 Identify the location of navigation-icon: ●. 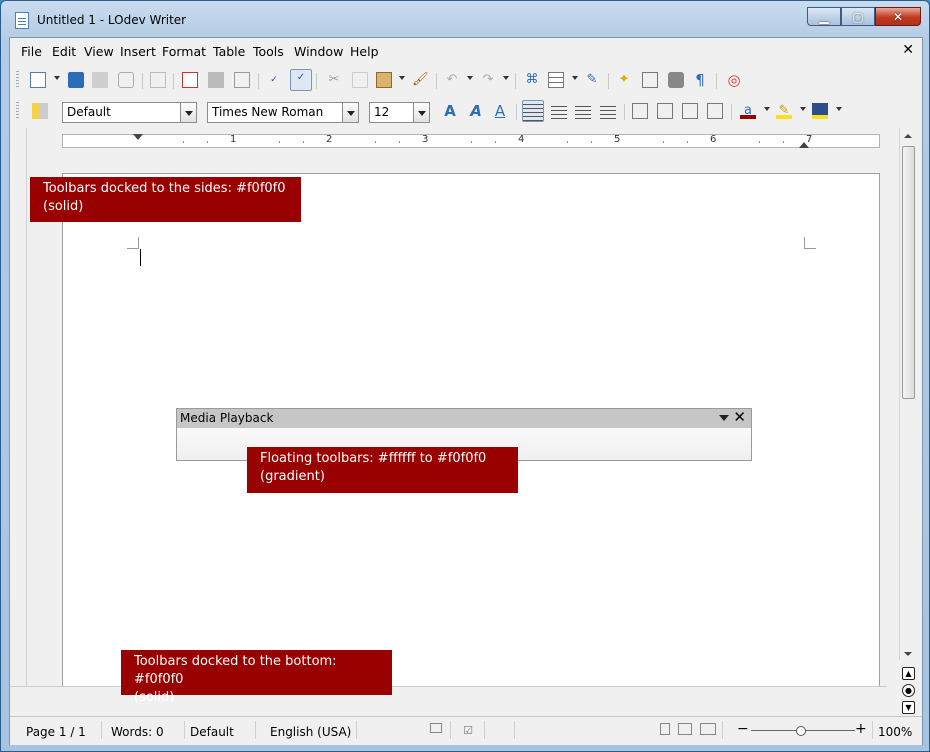
(908, 690).